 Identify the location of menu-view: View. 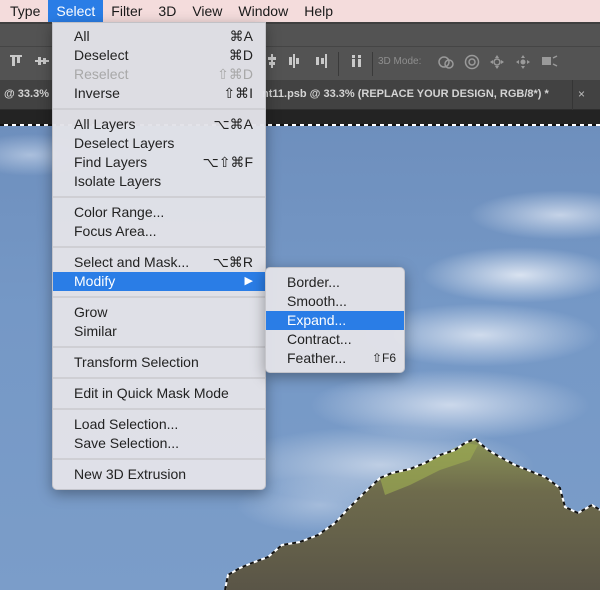
(207, 11).